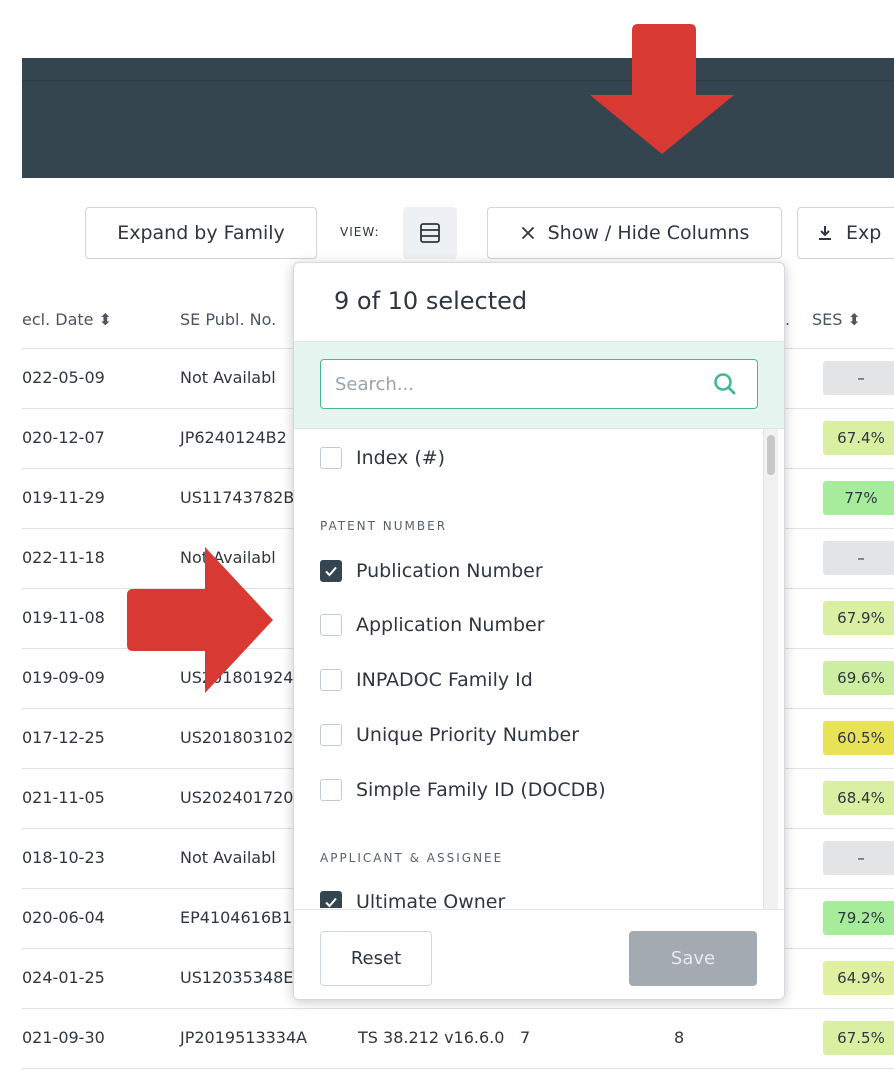  What do you see at coordinates (63, 857) in the screenshot?
I see `decl-date-cell: 018-10-23` at bounding box center [63, 857].